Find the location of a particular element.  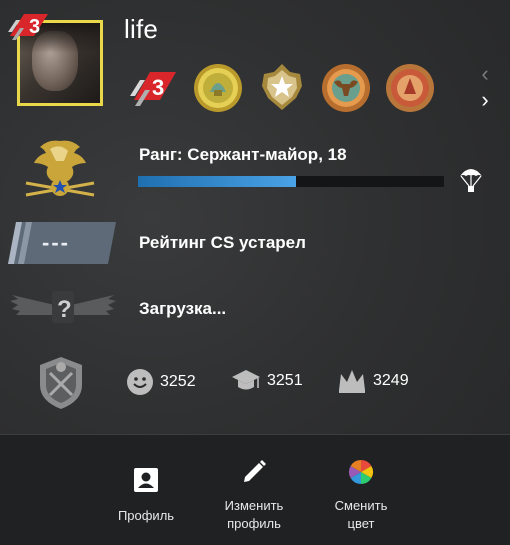

pencil-icon is located at coordinates (255, 471).